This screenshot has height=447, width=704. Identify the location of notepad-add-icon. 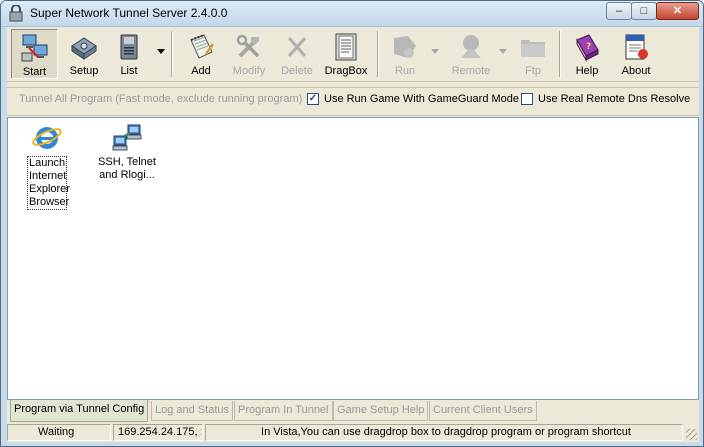
(202, 46).